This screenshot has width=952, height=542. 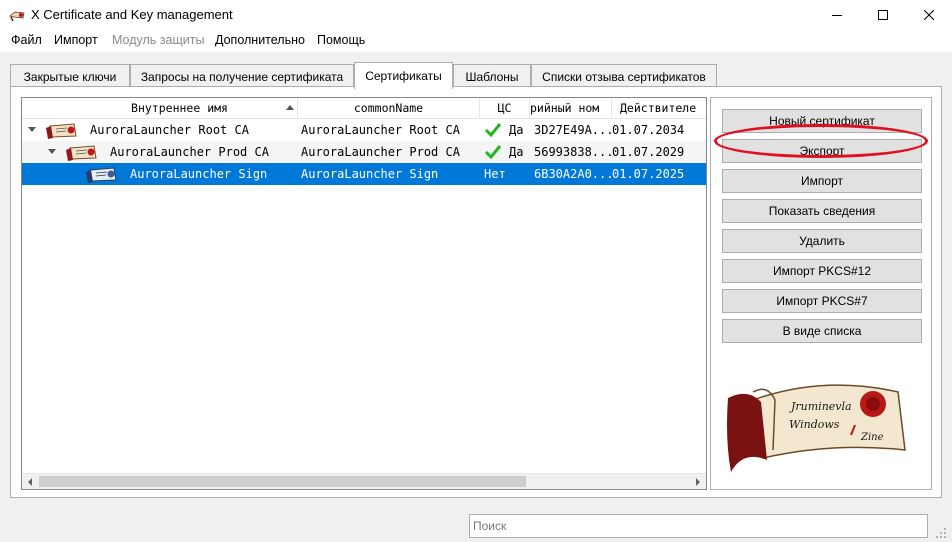 What do you see at coordinates (822, 301) in the screenshot?
I see `import-pkcs7-button: Импорт PKCS#7` at bounding box center [822, 301].